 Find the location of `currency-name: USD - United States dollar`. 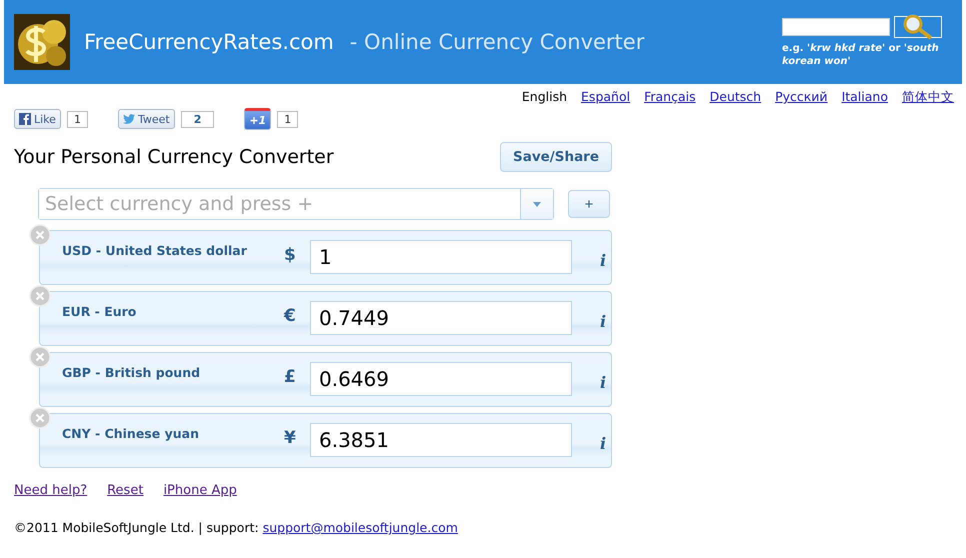

currency-name: USD - United States dollar is located at coordinates (154, 250).